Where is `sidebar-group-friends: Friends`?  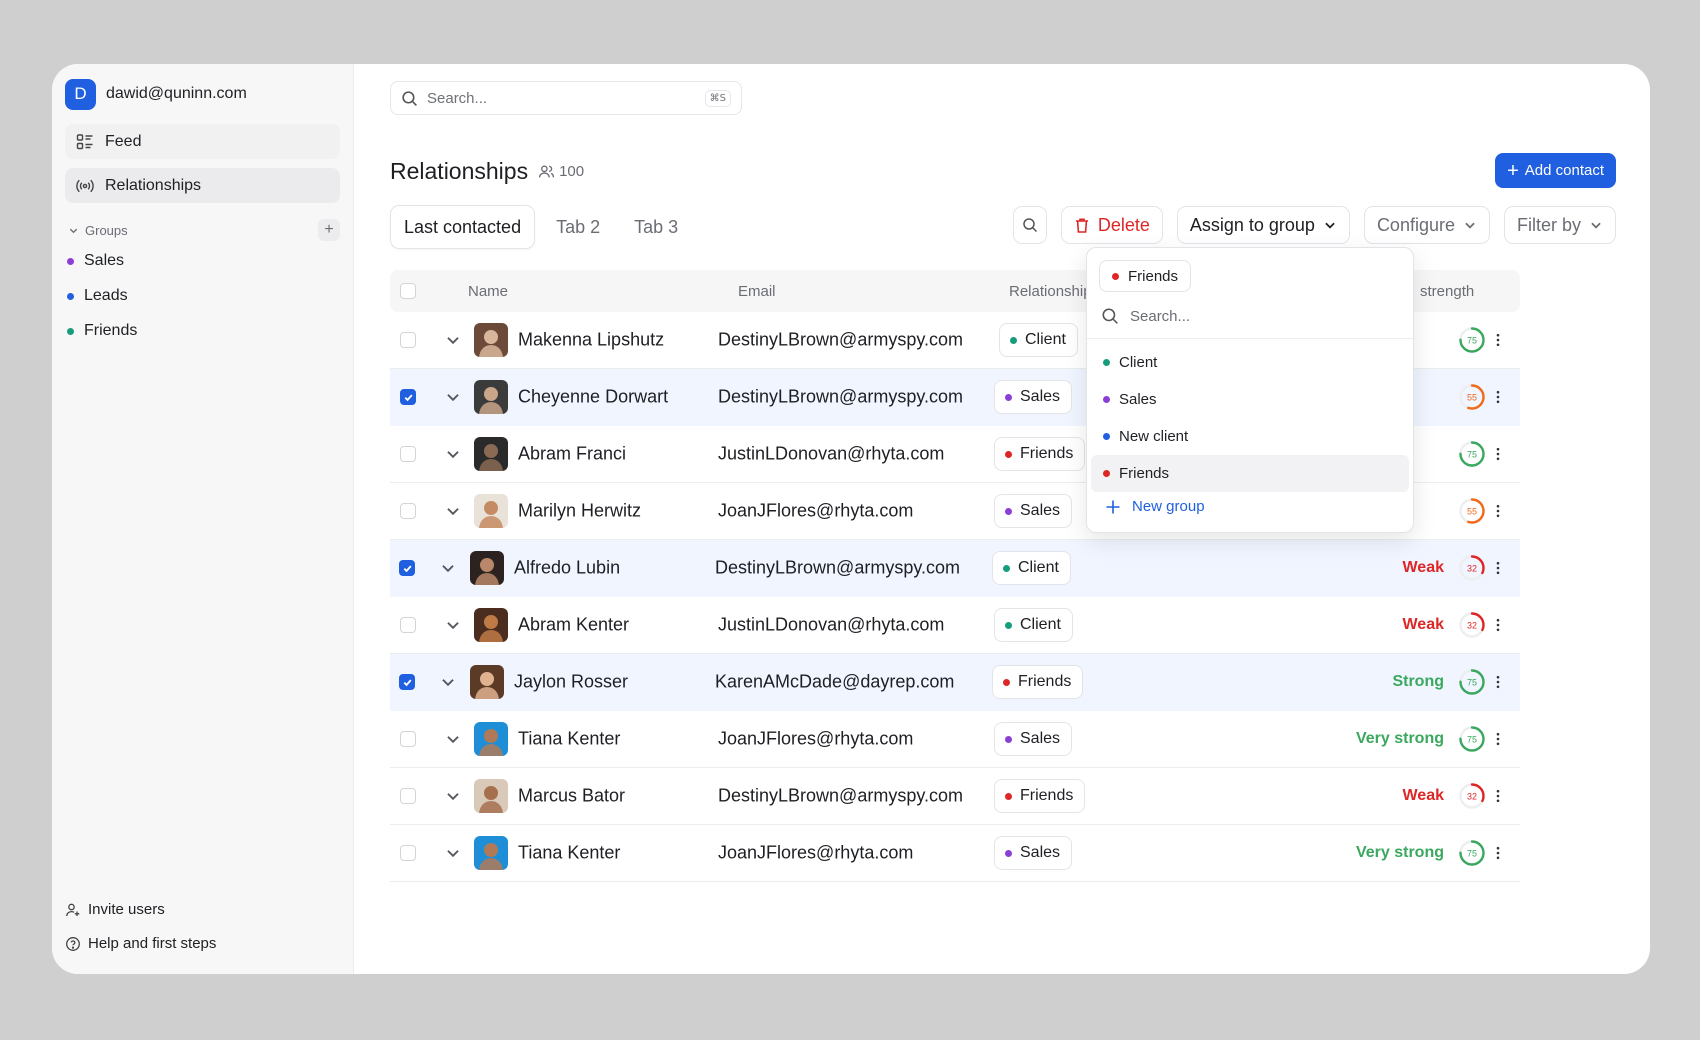 sidebar-group-friends: Friends is located at coordinates (203, 331).